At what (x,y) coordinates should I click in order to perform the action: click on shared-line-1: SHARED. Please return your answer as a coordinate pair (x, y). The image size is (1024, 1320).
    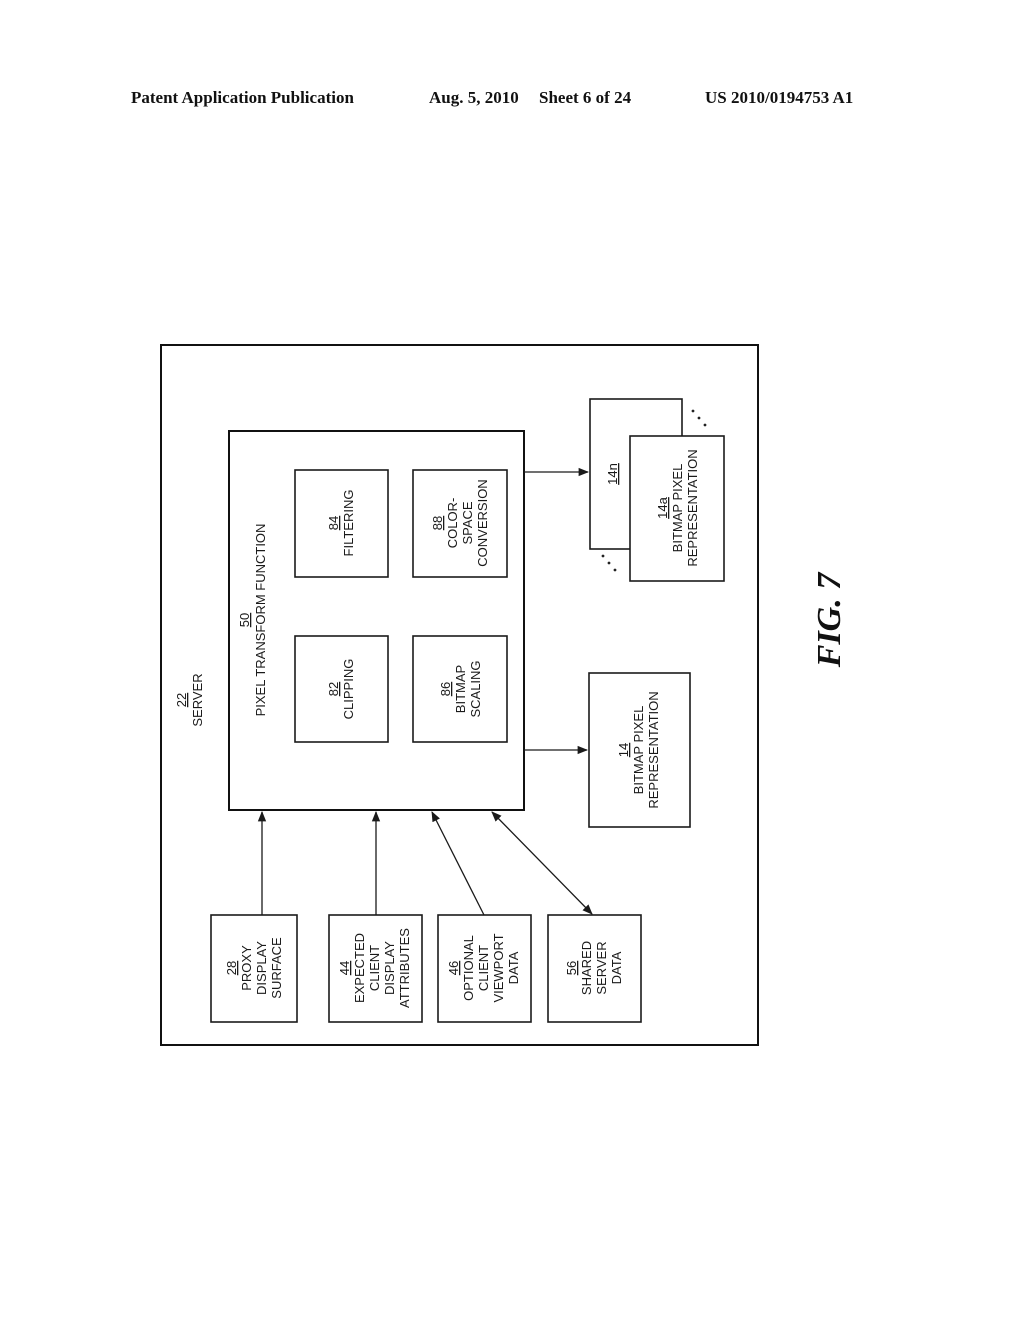
    Looking at the image, I should click on (586, 968).